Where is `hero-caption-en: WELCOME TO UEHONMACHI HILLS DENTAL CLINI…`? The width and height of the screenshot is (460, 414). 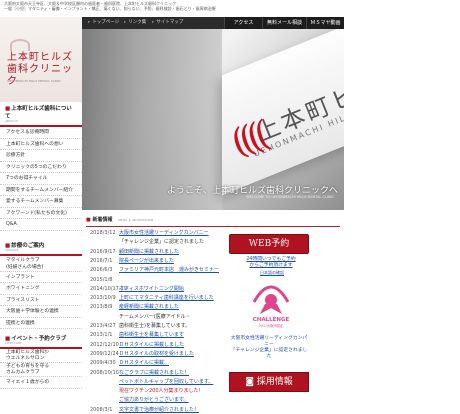
hero-caption-en: WELCOME TO UEHONMACHI HILLS DENTAL CLINI… is located at coordinates (290, 197).